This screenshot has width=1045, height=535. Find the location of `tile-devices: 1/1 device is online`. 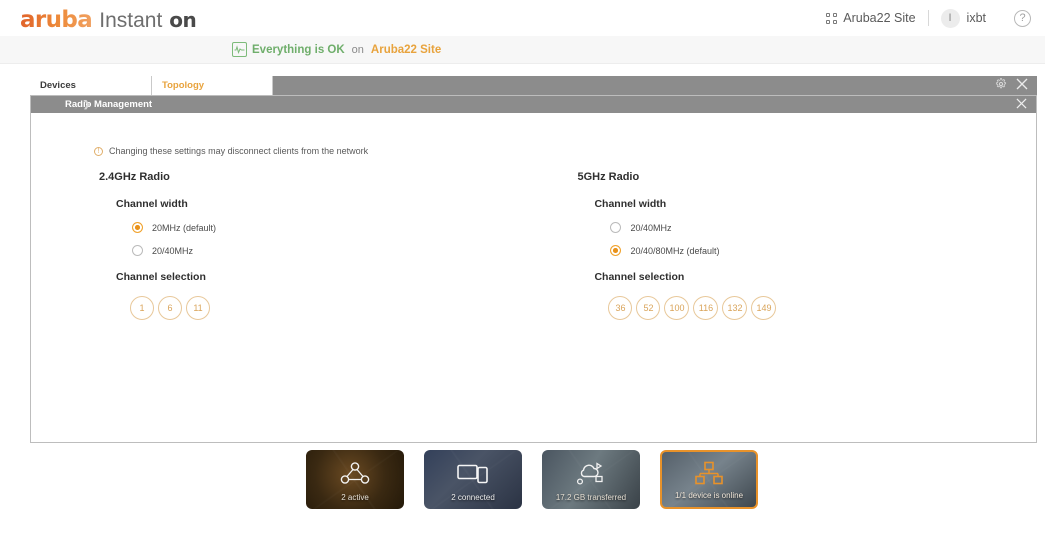

tile-devices: 1/1 device is online is located at coordinates (709, 479).